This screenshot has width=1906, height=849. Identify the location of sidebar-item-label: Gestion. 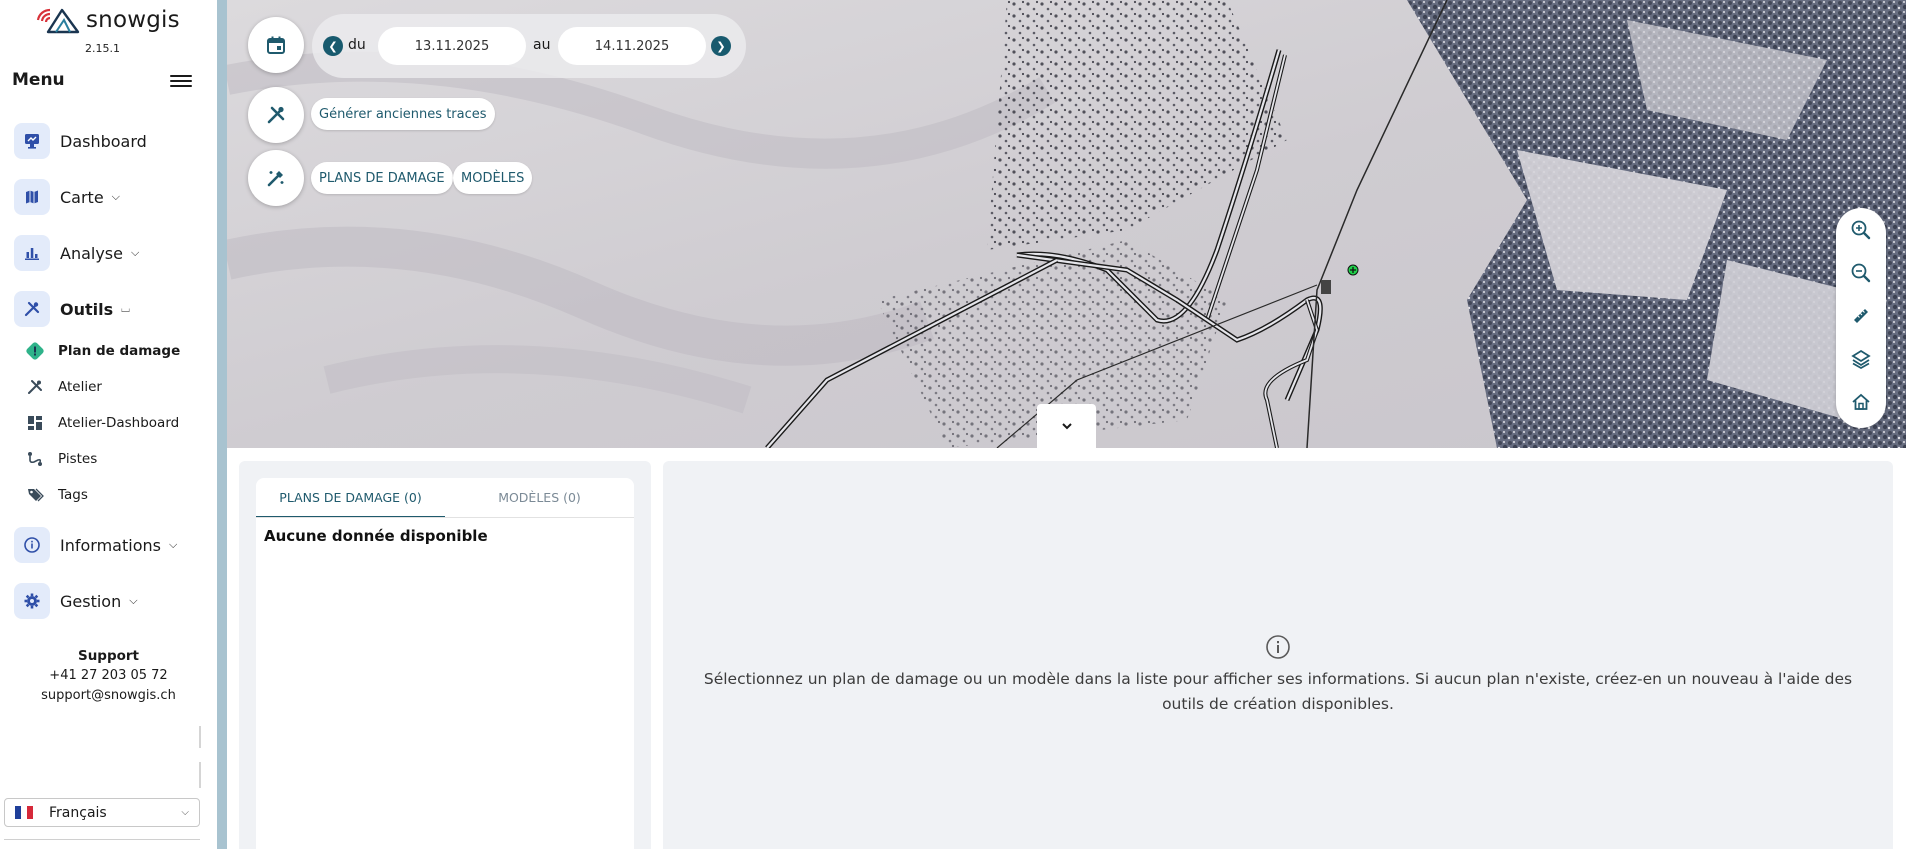
(91, 601).